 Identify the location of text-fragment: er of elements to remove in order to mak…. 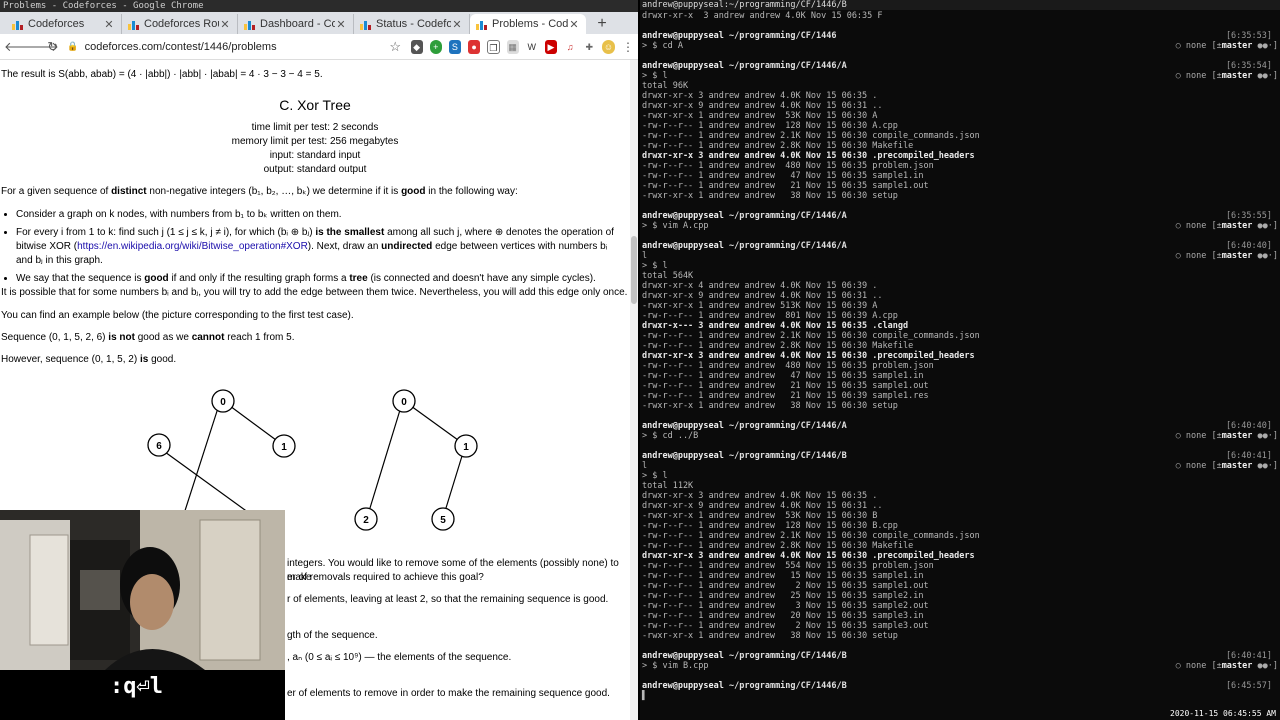
(448, 693).